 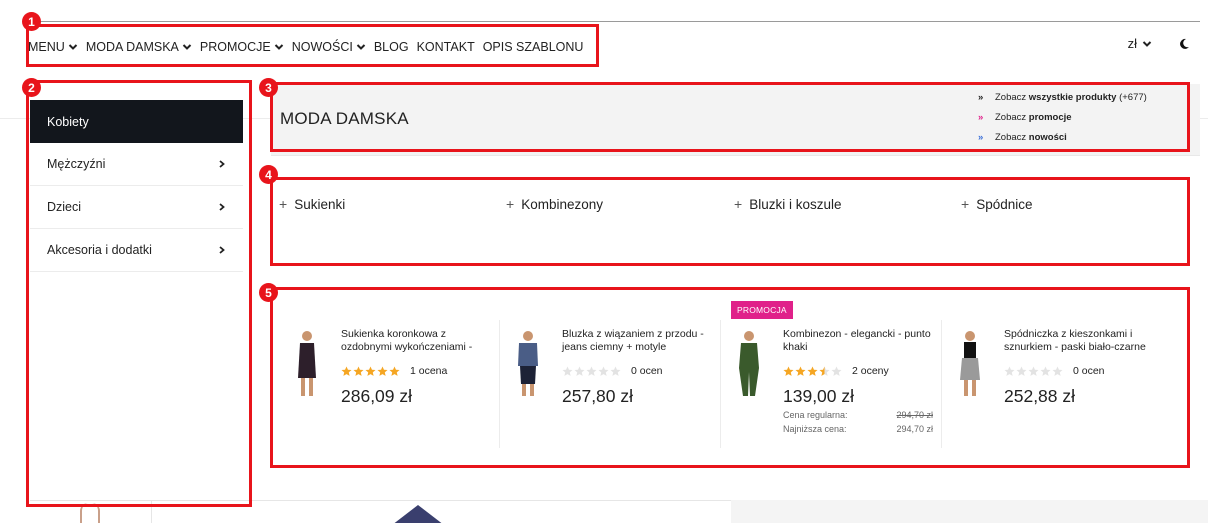 What do you see at coordinates (418, 514) in the screenshot?
I see `background-product-image` at bounding box center [418, 514].